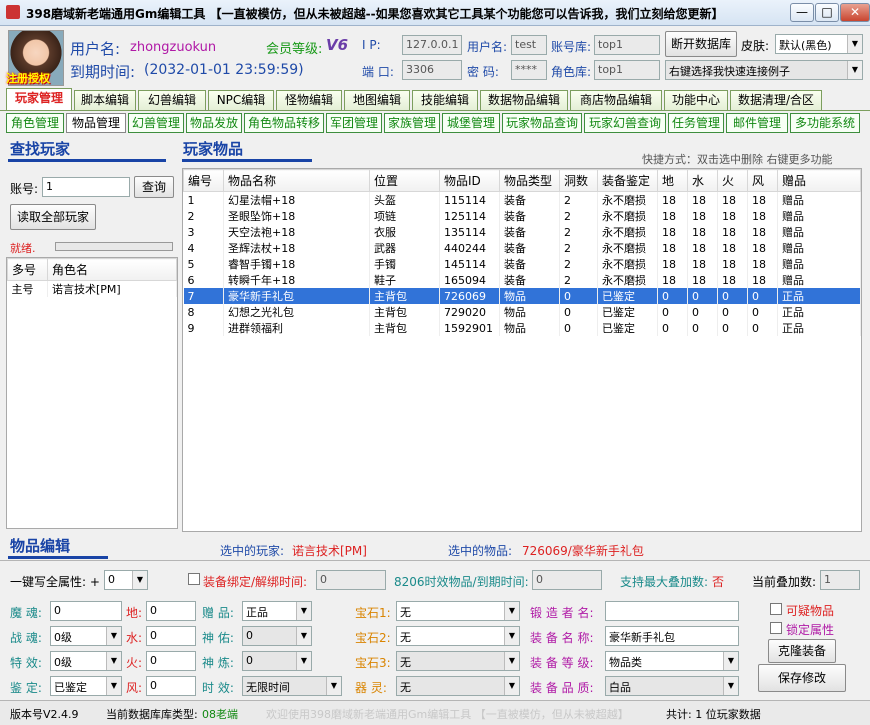  I want to click on db-user-label: 用户名:, so click(487, 47).